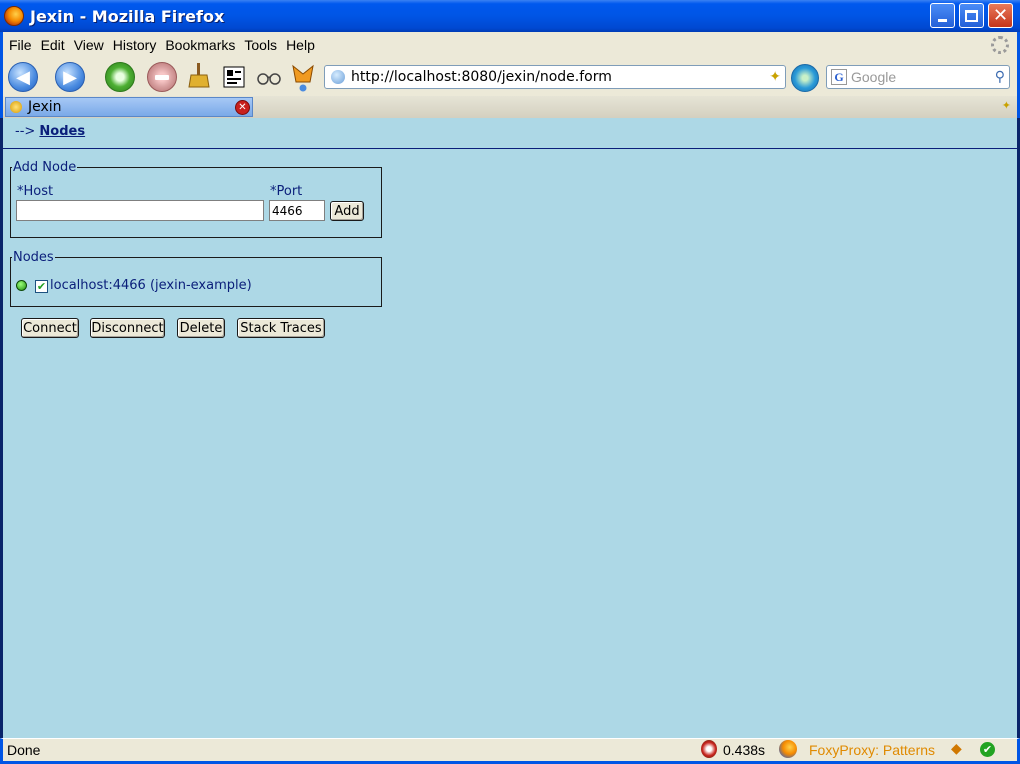  Describe the element at coordinates (286, 191) in the screenshot. I see `port-label: *Port` at that location.